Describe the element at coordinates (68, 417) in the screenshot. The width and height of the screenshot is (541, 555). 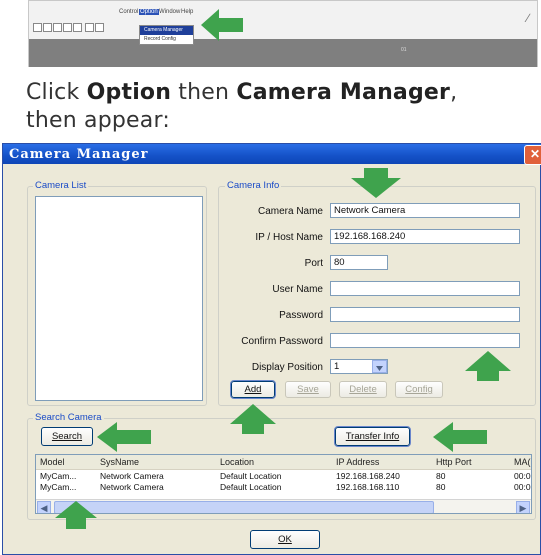
I see `search-camera-label: Search Camera` at that location.